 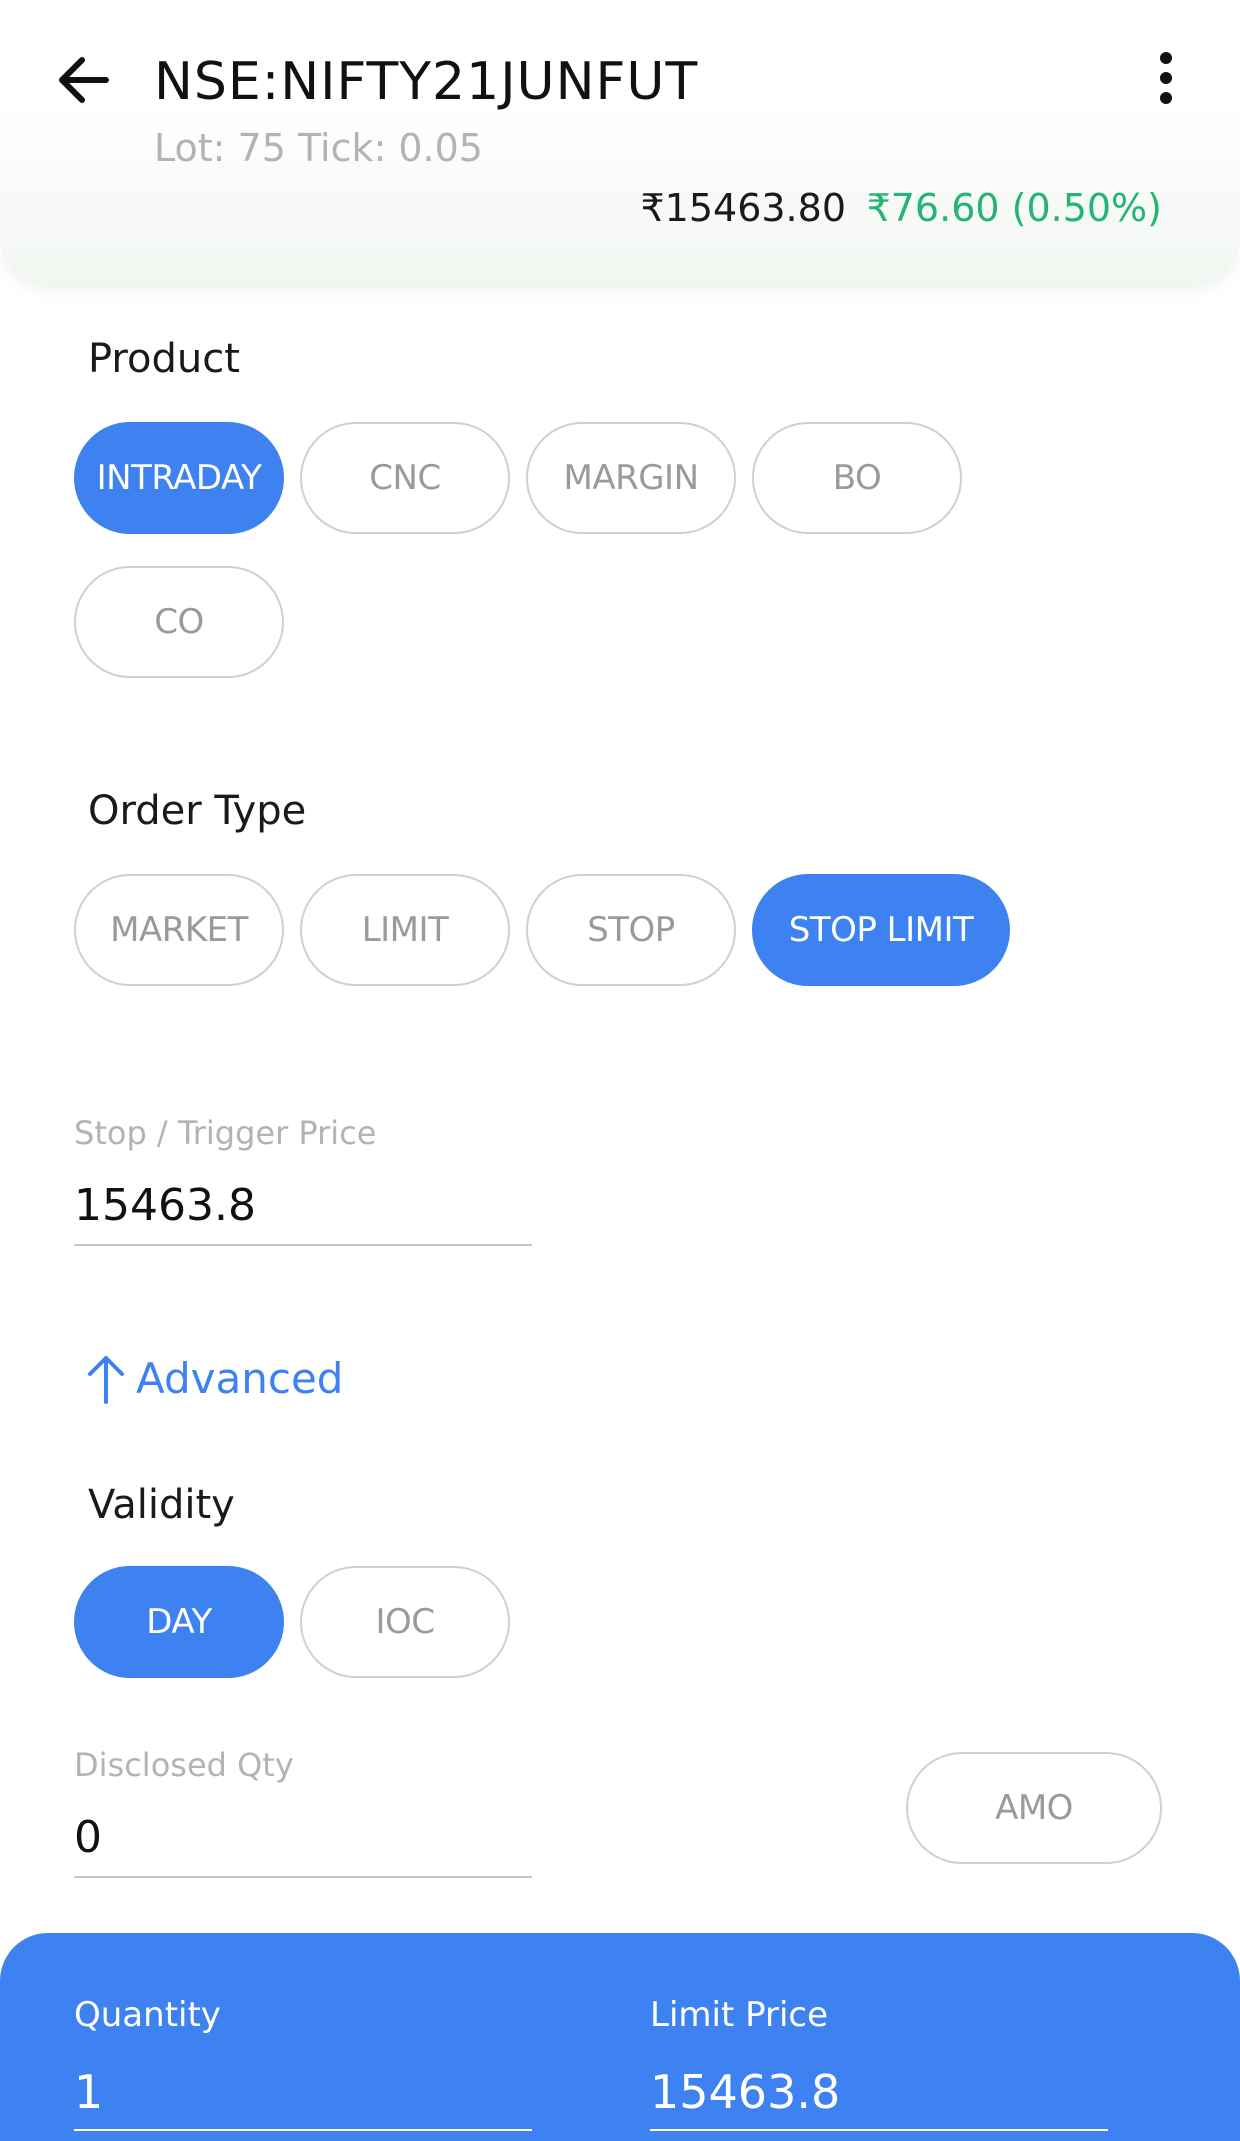 I want to click on trigger-price-label: Stop / Trigger Price, so click(x=225, y=1133).